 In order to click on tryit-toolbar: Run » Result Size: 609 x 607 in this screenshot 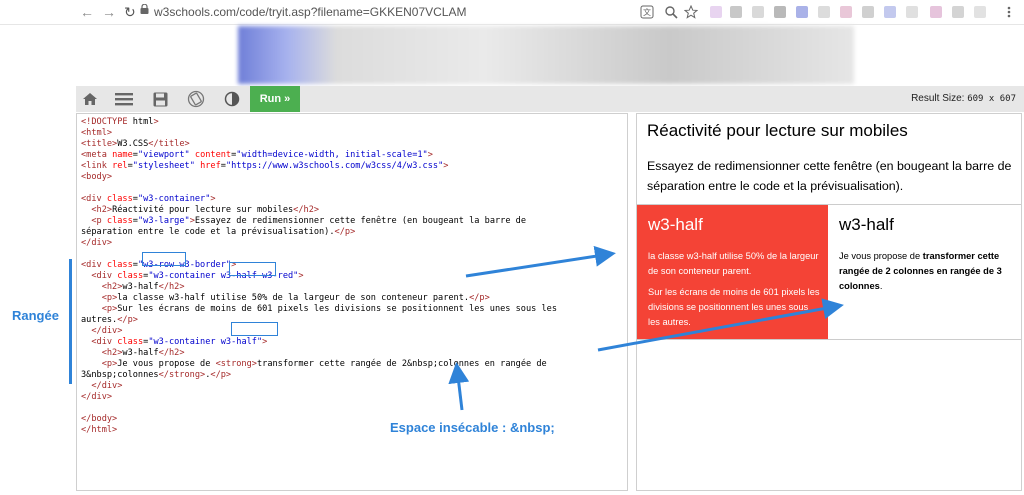, I will do `click(550, 99)`.